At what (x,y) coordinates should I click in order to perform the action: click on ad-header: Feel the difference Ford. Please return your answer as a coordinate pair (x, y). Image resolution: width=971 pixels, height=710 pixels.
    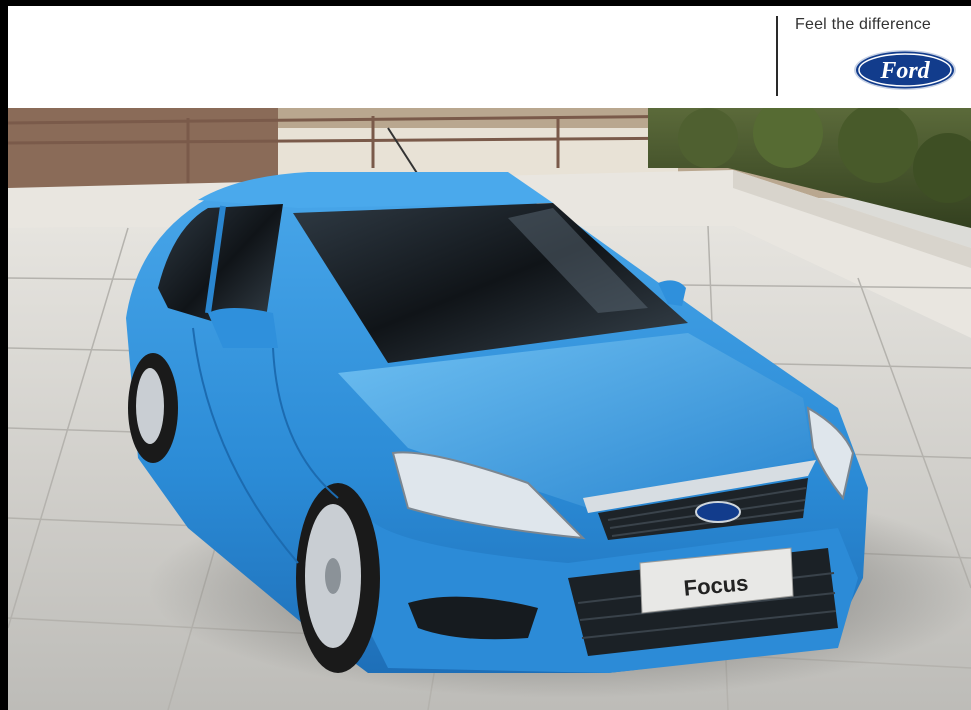
    Looking at the image, I should click on (489, 57).